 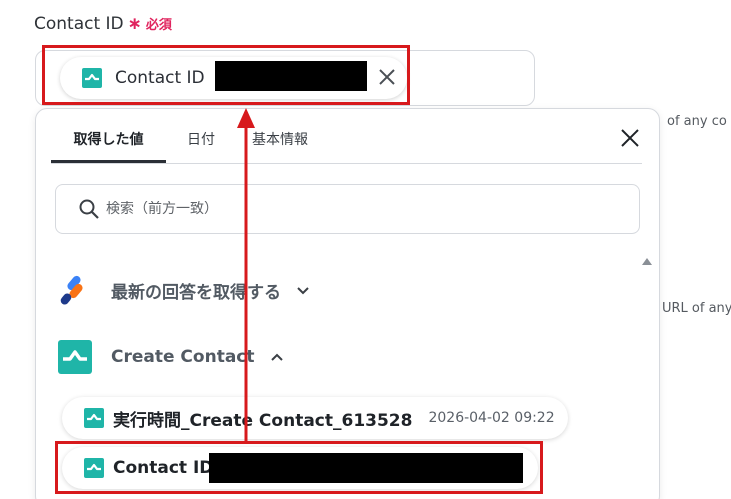 I want to click on annotation-arrow, so click(x=246, y=274).